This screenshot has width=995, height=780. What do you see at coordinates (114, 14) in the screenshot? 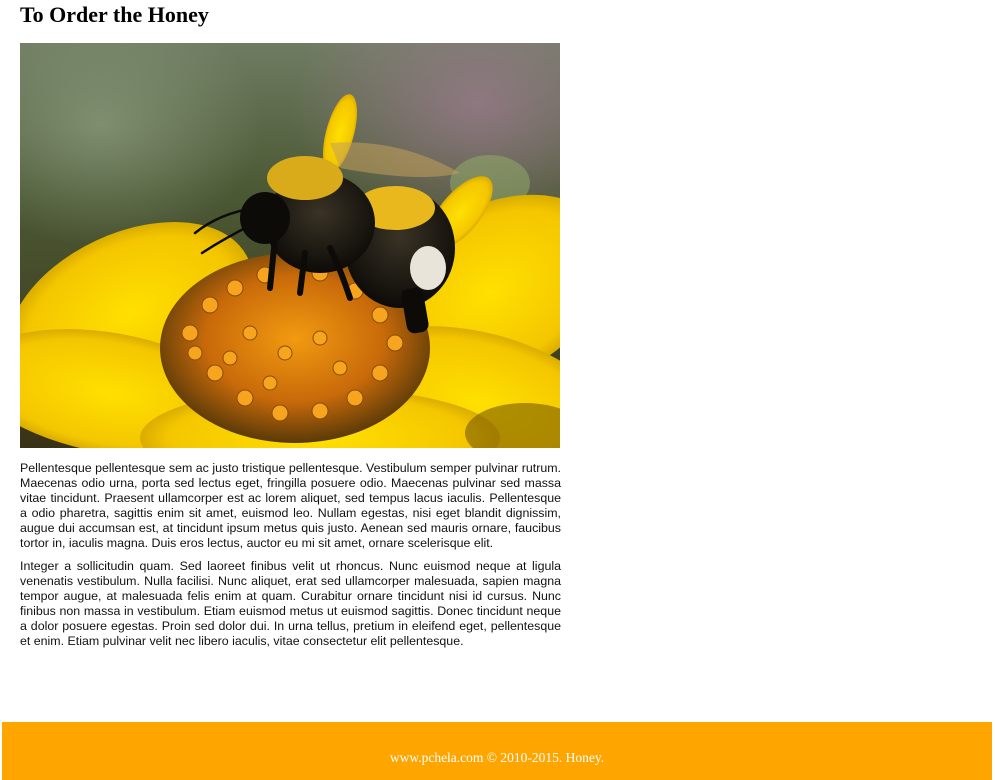
I see `page-title: To Order the Honey` at bounding box center [114, 14].